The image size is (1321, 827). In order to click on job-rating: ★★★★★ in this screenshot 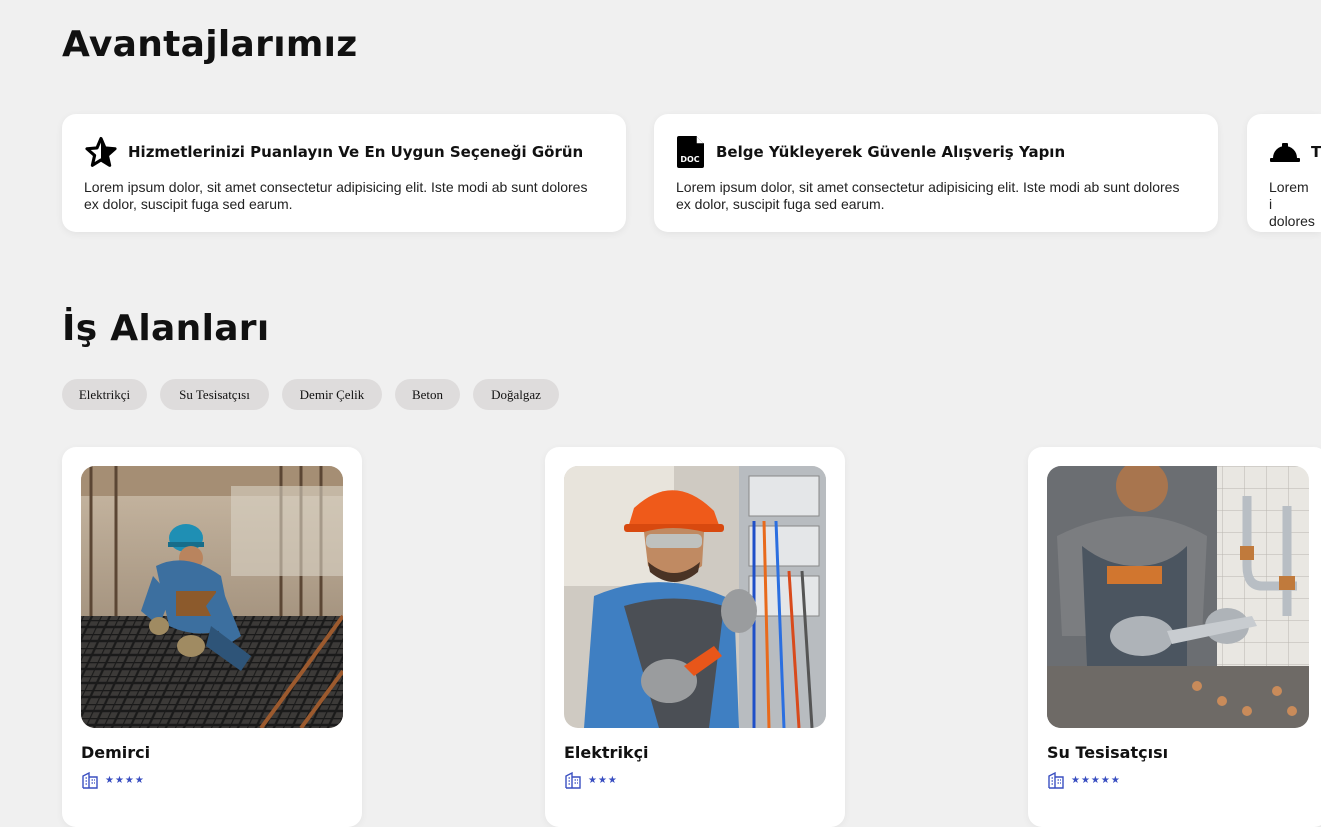, I will do `click(1084, 780)`.